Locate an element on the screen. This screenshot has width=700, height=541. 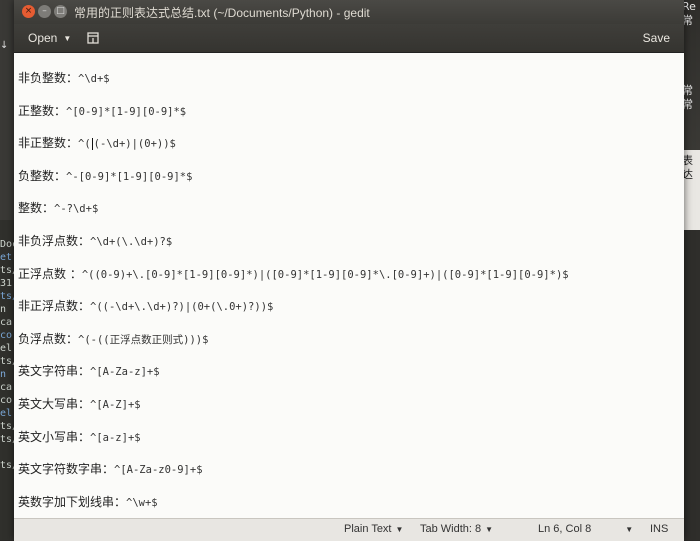
line-label: 正浮点数 ： is located at coordinates (50, 273).